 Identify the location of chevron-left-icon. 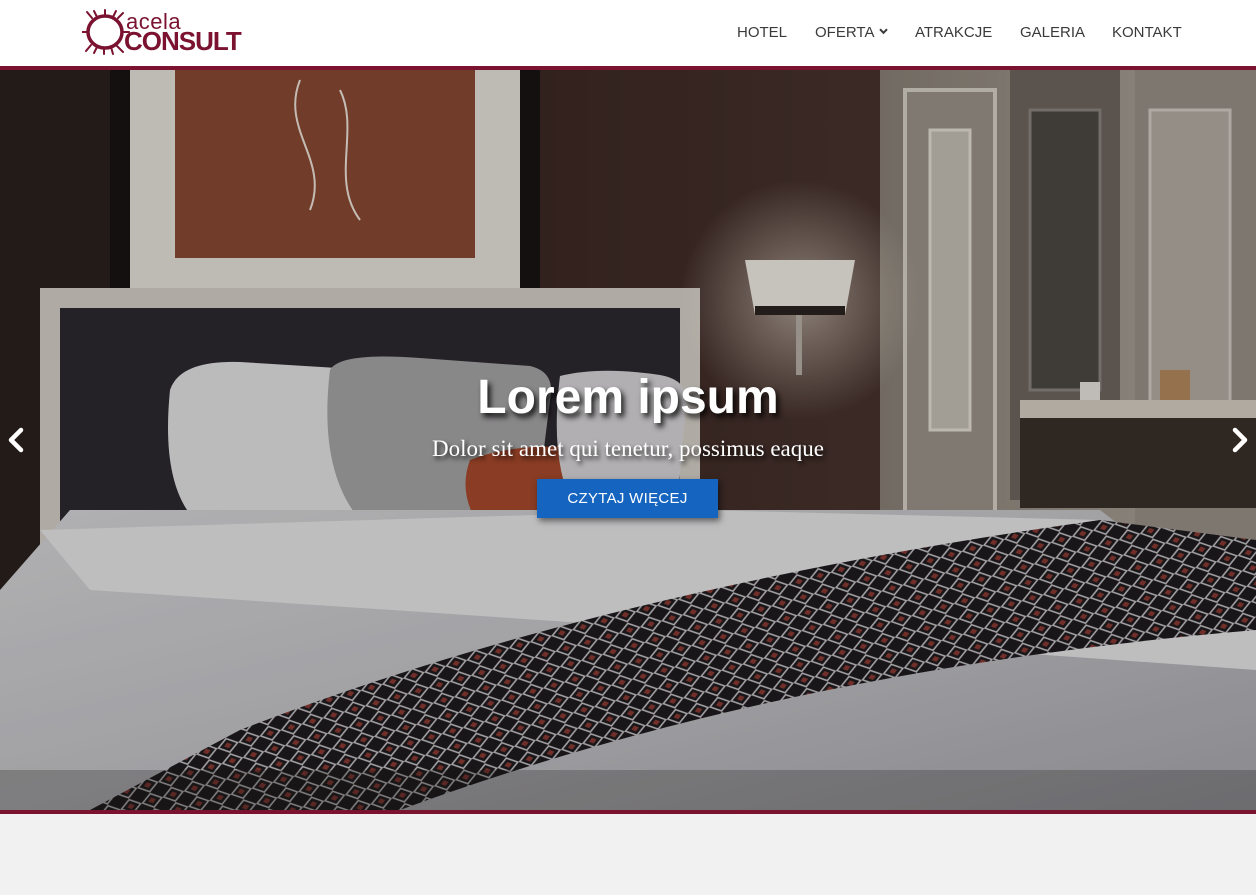
(16, 440).